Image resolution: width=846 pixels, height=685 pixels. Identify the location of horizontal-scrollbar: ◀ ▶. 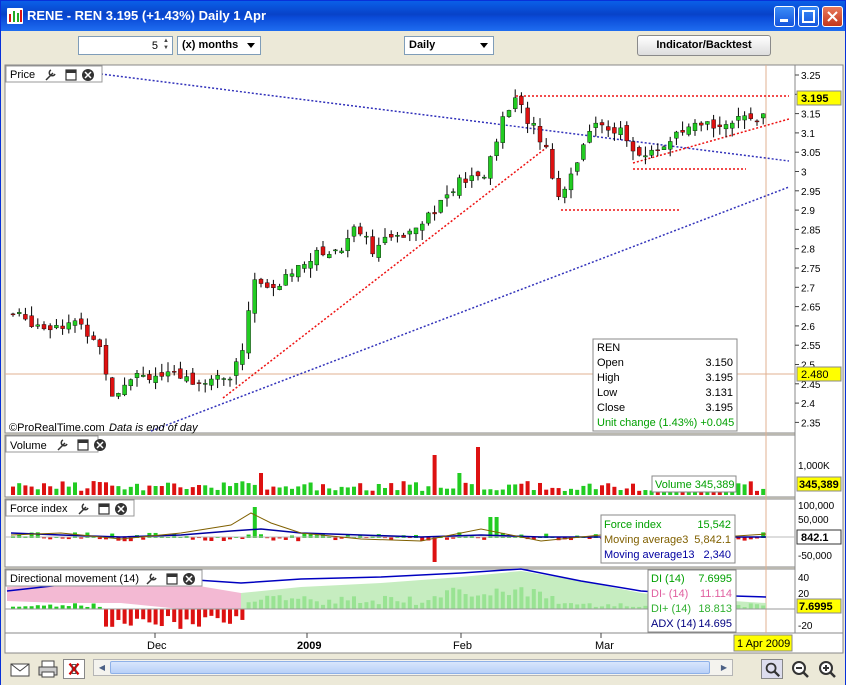
(413, 667).